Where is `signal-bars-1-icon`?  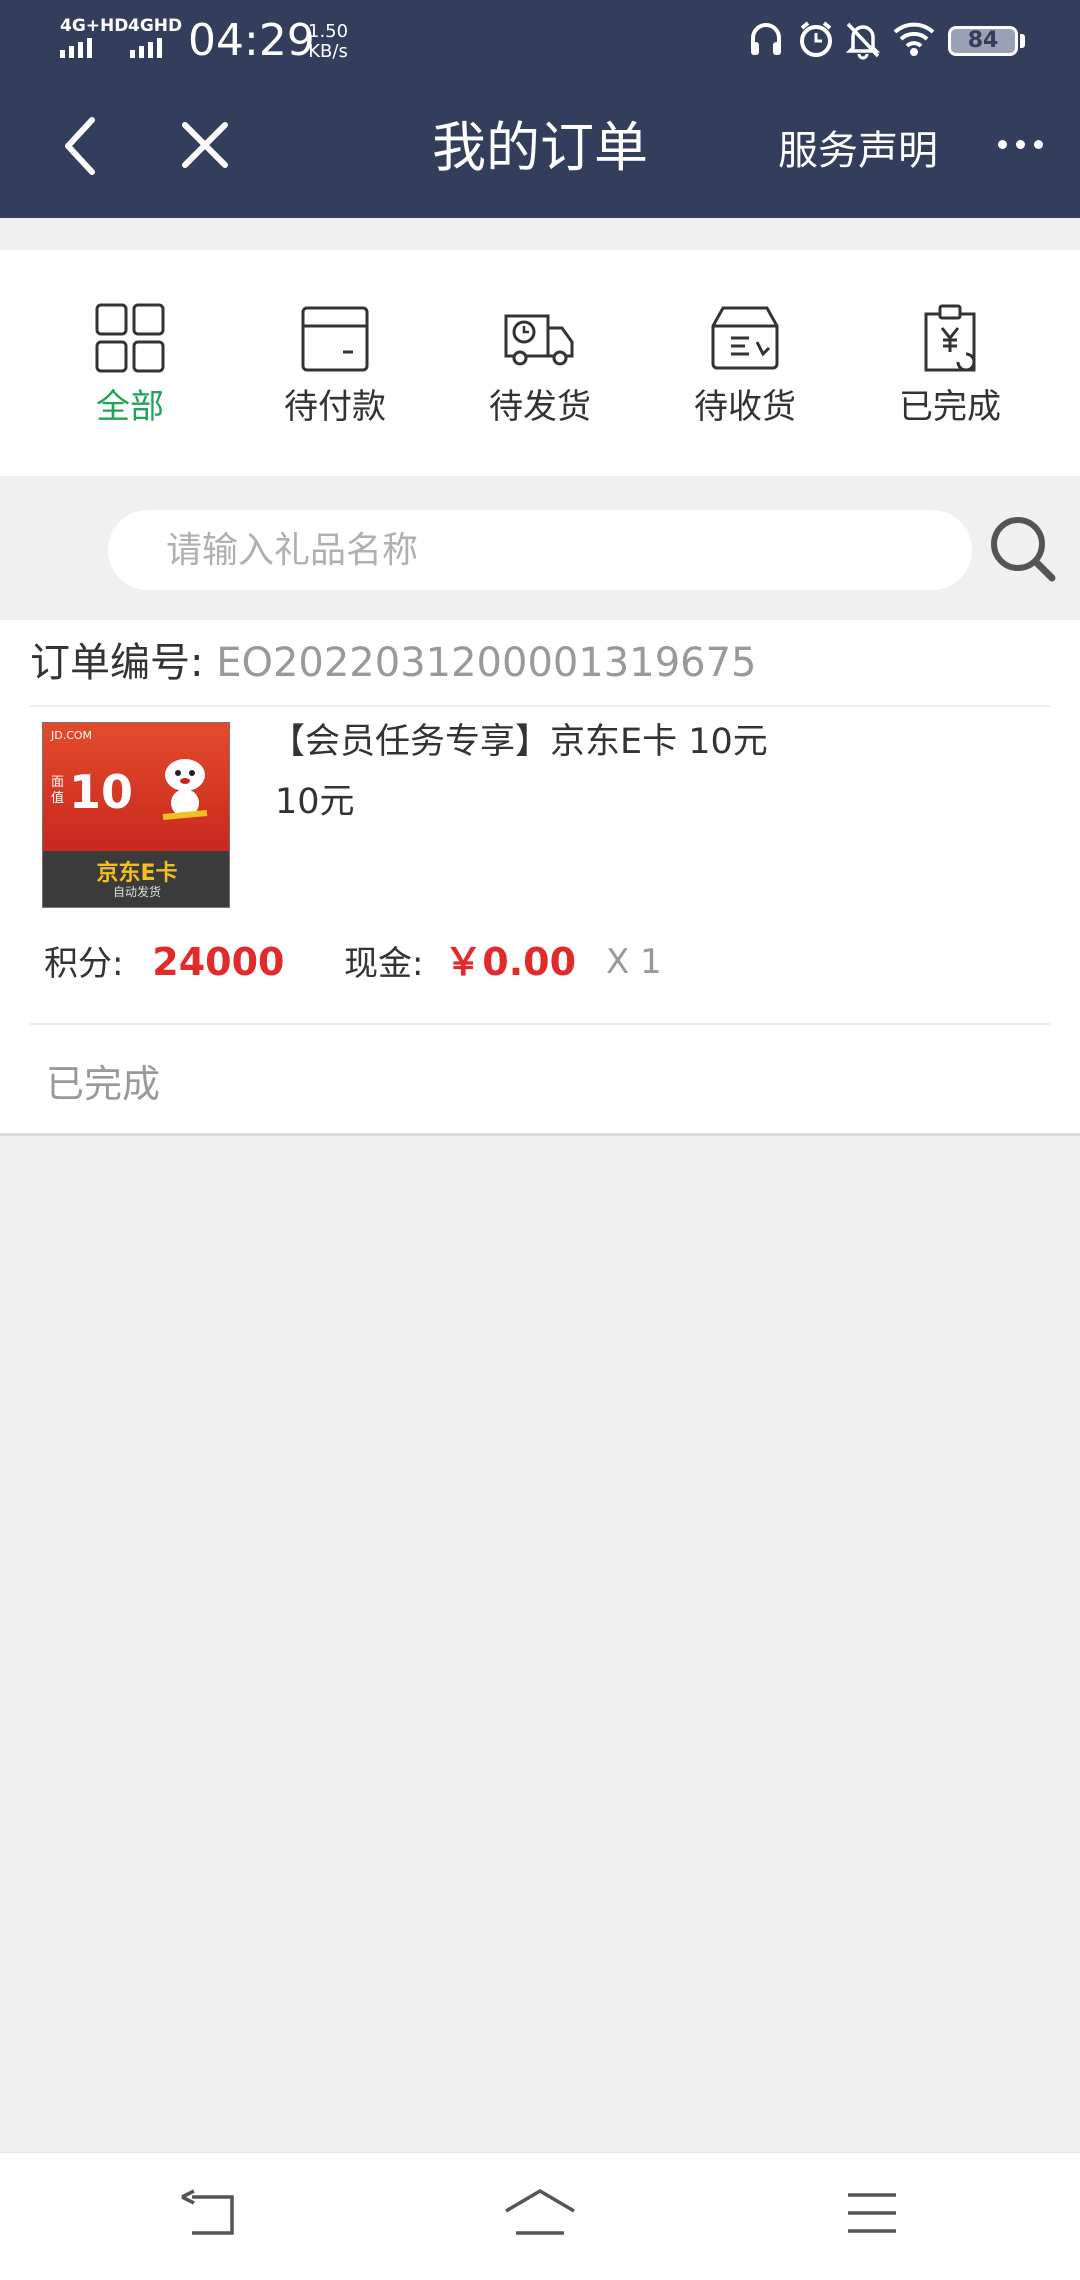
signal-bars-1-icon is located at coordinates (76, 48).